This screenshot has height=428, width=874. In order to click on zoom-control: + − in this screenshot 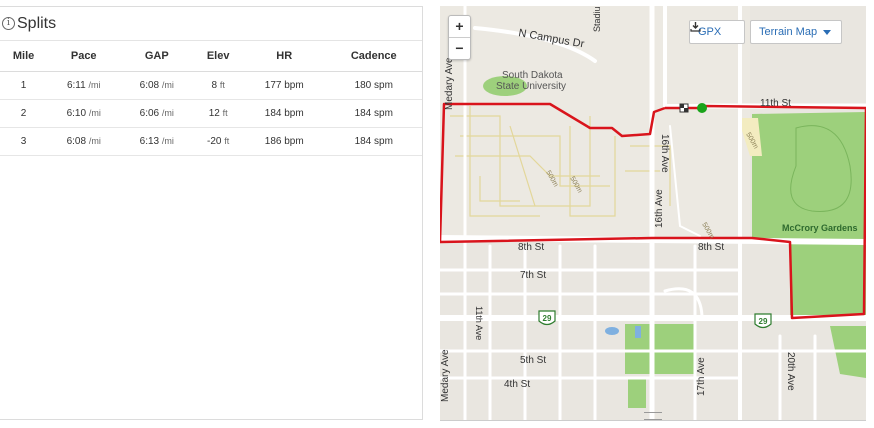, I will do `click(459, 37)`.